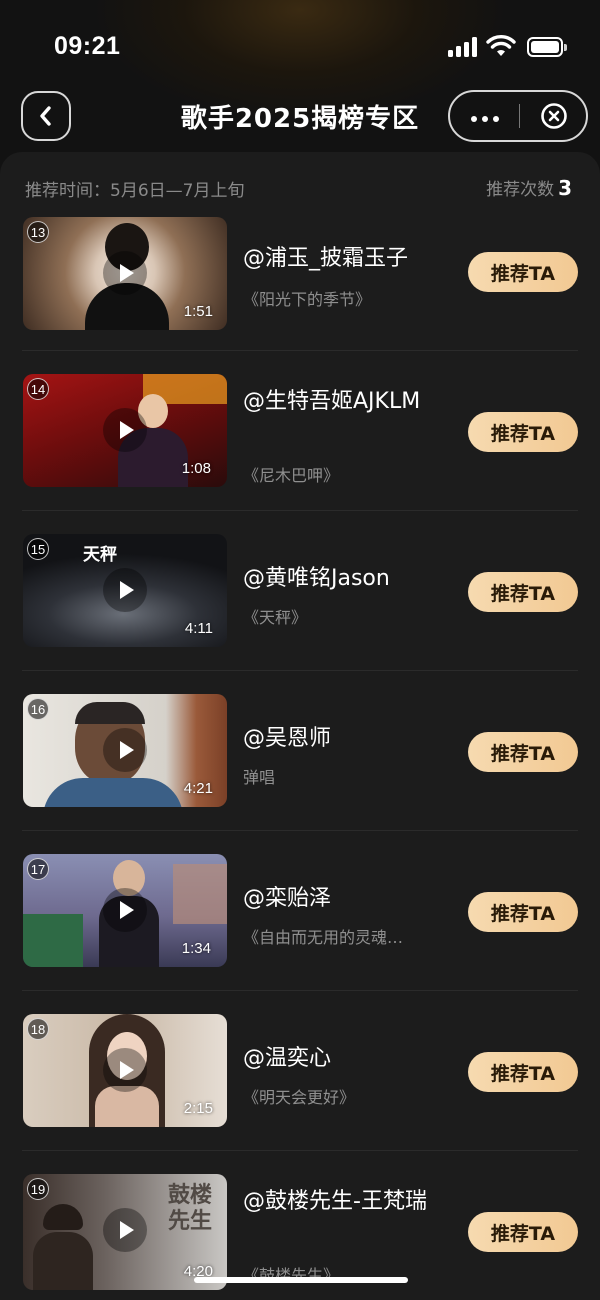 The image size is (600, 1300). Describe the element at coordinates (338, 738) in the screenshot. I see `artist-name: @吴恩师` at that location.